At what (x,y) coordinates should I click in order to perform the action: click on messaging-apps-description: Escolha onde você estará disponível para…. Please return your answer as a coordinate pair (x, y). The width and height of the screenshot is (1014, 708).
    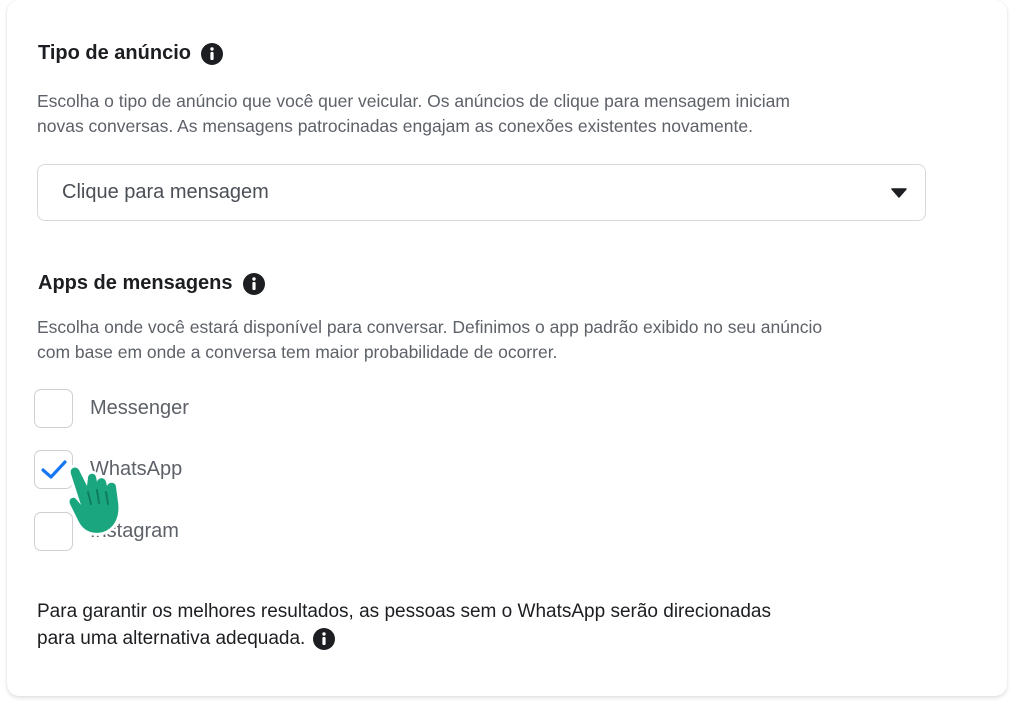
    Looking at the image, I should click on (429, 340).